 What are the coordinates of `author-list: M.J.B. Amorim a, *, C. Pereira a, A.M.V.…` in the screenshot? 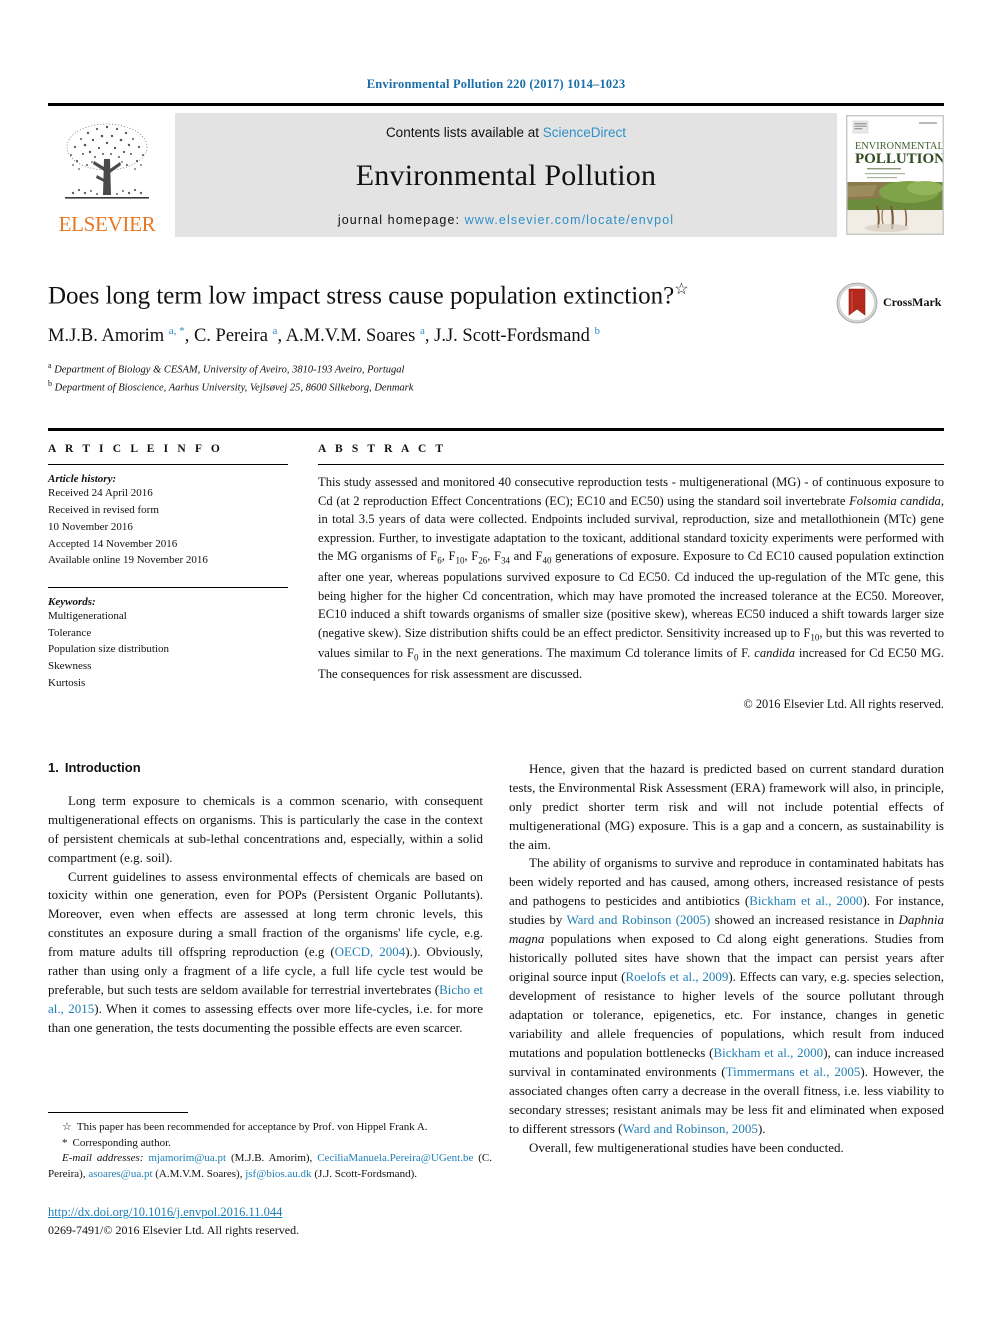 It's located at (324, 336).